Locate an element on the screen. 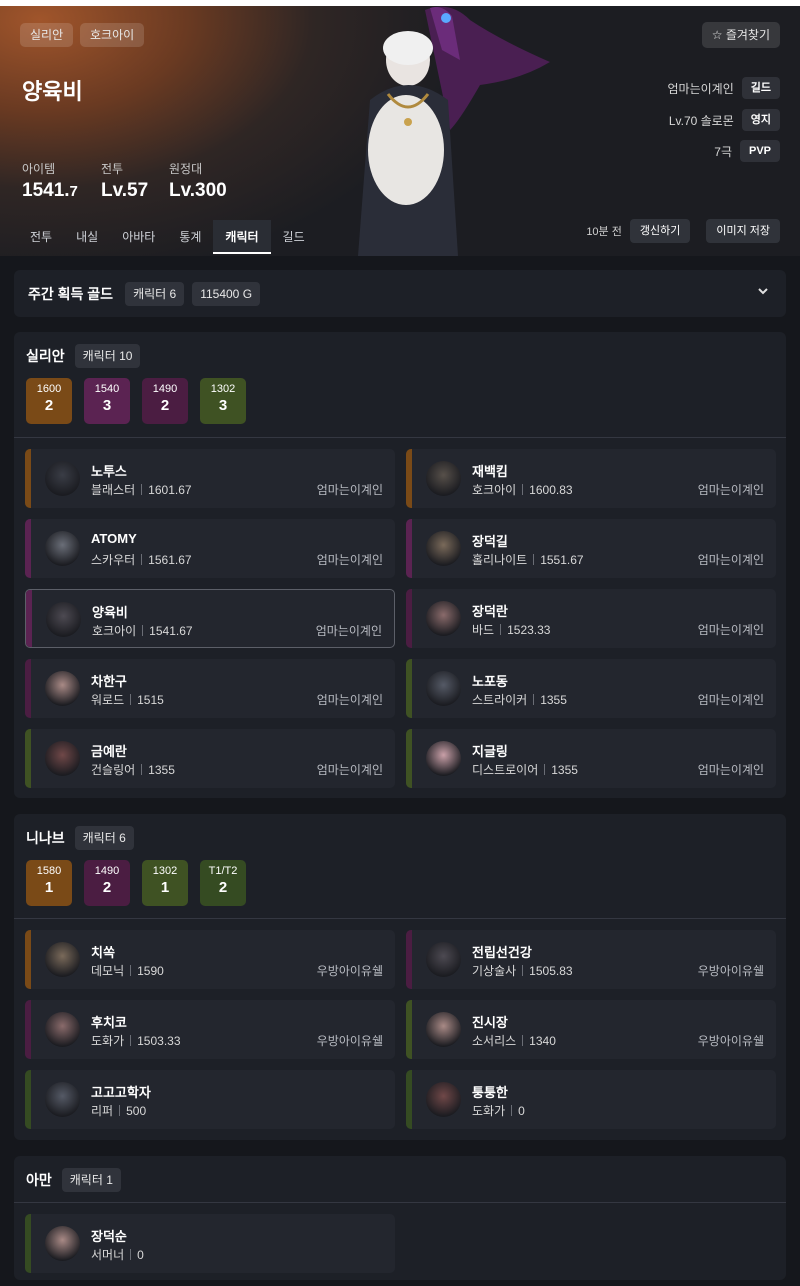  character-card: 고고고학자 리퍼 500 is located at coordinates (210, 1099).